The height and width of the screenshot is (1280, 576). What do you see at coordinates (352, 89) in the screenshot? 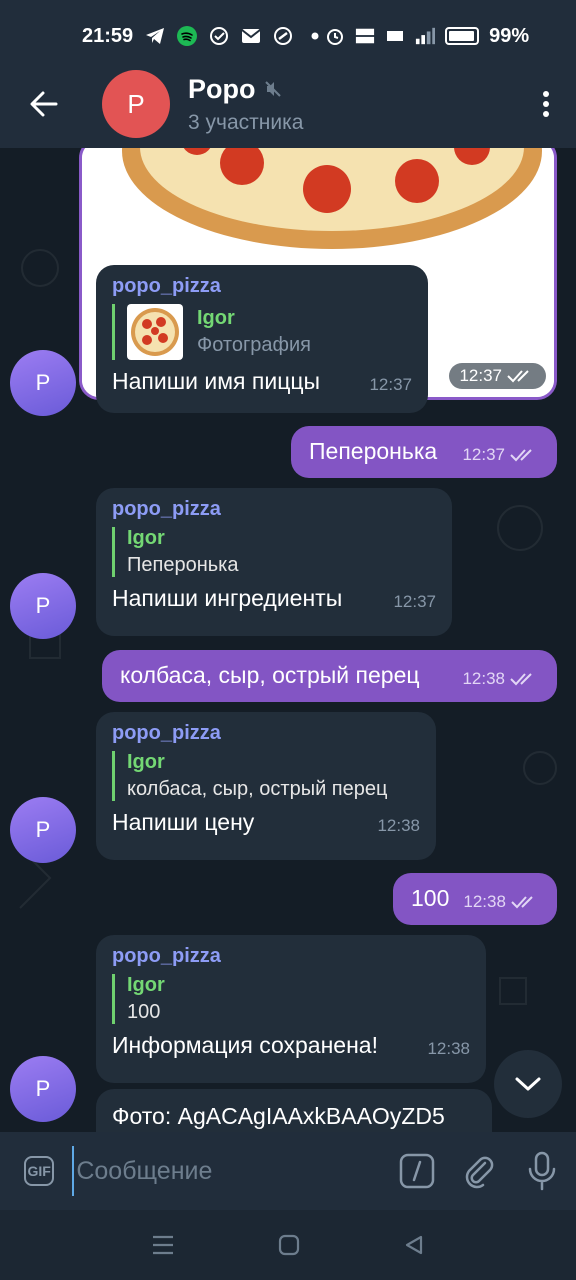
I see `chat-title-row: Popo` at bounding box center [352, 89].